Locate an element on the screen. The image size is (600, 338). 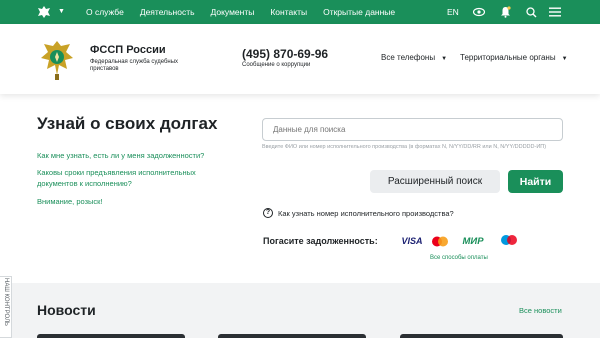
all-news-link: Все новости is located at coordinates (540, 310).